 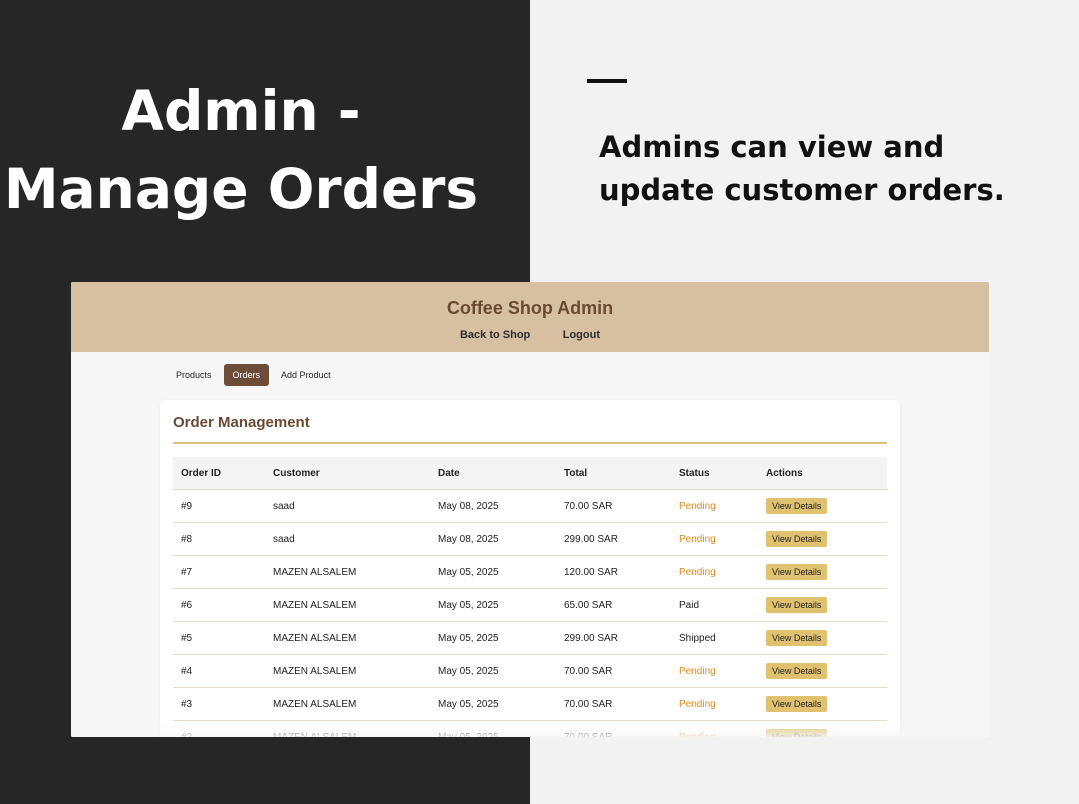 What do you see at coordinates (613, 473) in the screenshot?
I see `column-header-total: Total` at bounding box center [613, 473].